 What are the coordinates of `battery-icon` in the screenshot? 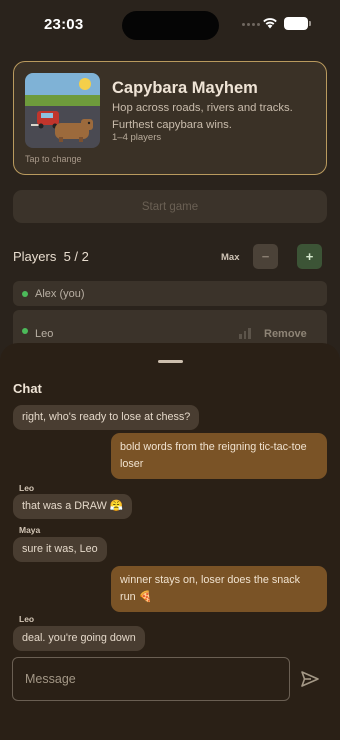 It's located at (297, 23).